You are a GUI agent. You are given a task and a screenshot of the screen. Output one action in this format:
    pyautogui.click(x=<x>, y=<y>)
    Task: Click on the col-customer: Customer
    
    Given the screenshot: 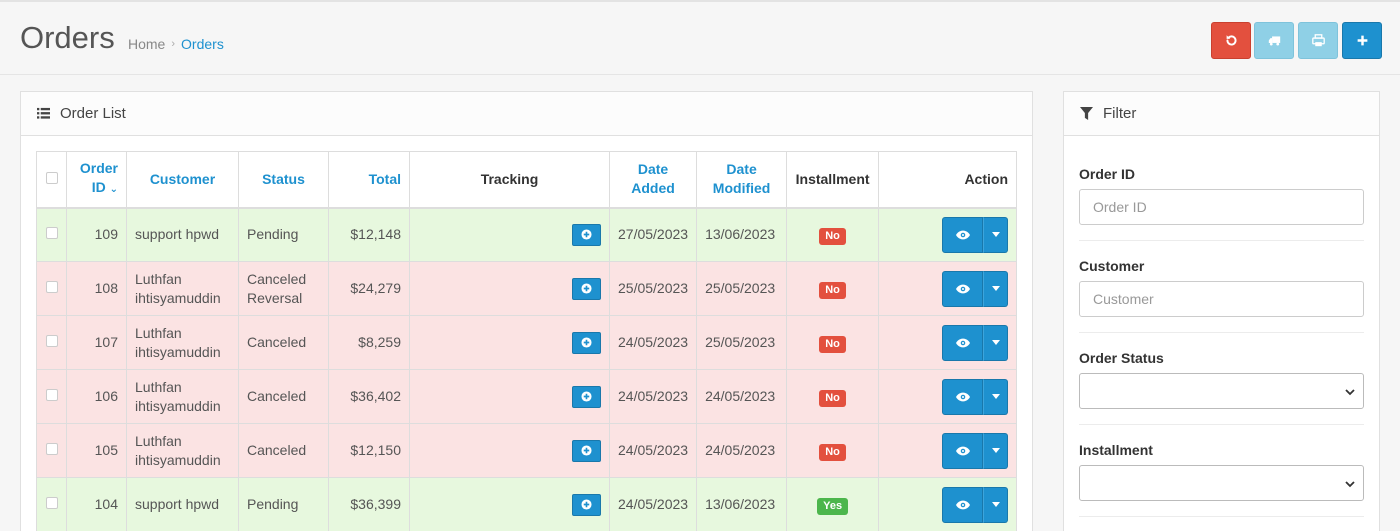 What is the action you would take?
    pyautogui.click(x=182, y=179)
    